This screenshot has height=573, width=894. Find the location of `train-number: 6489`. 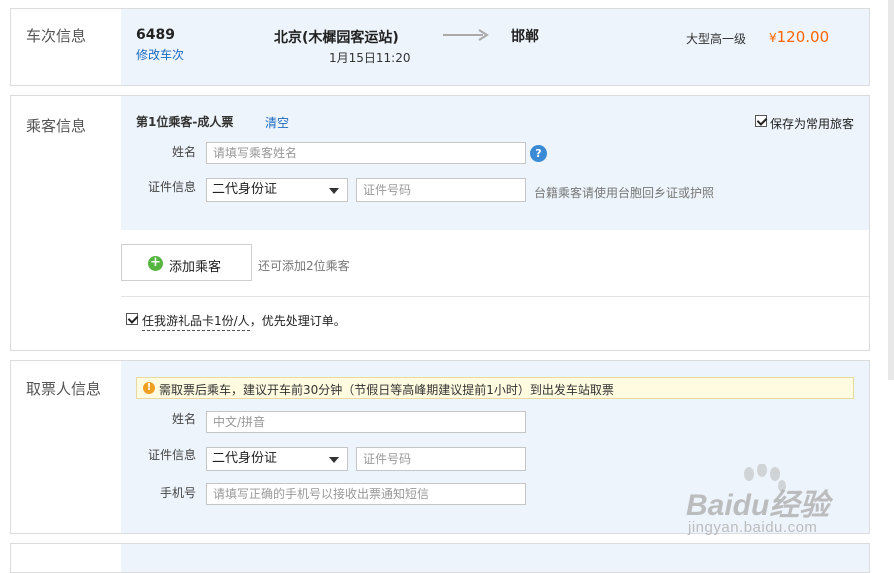

train-number: 6489 is located at coordinates (155, 35).